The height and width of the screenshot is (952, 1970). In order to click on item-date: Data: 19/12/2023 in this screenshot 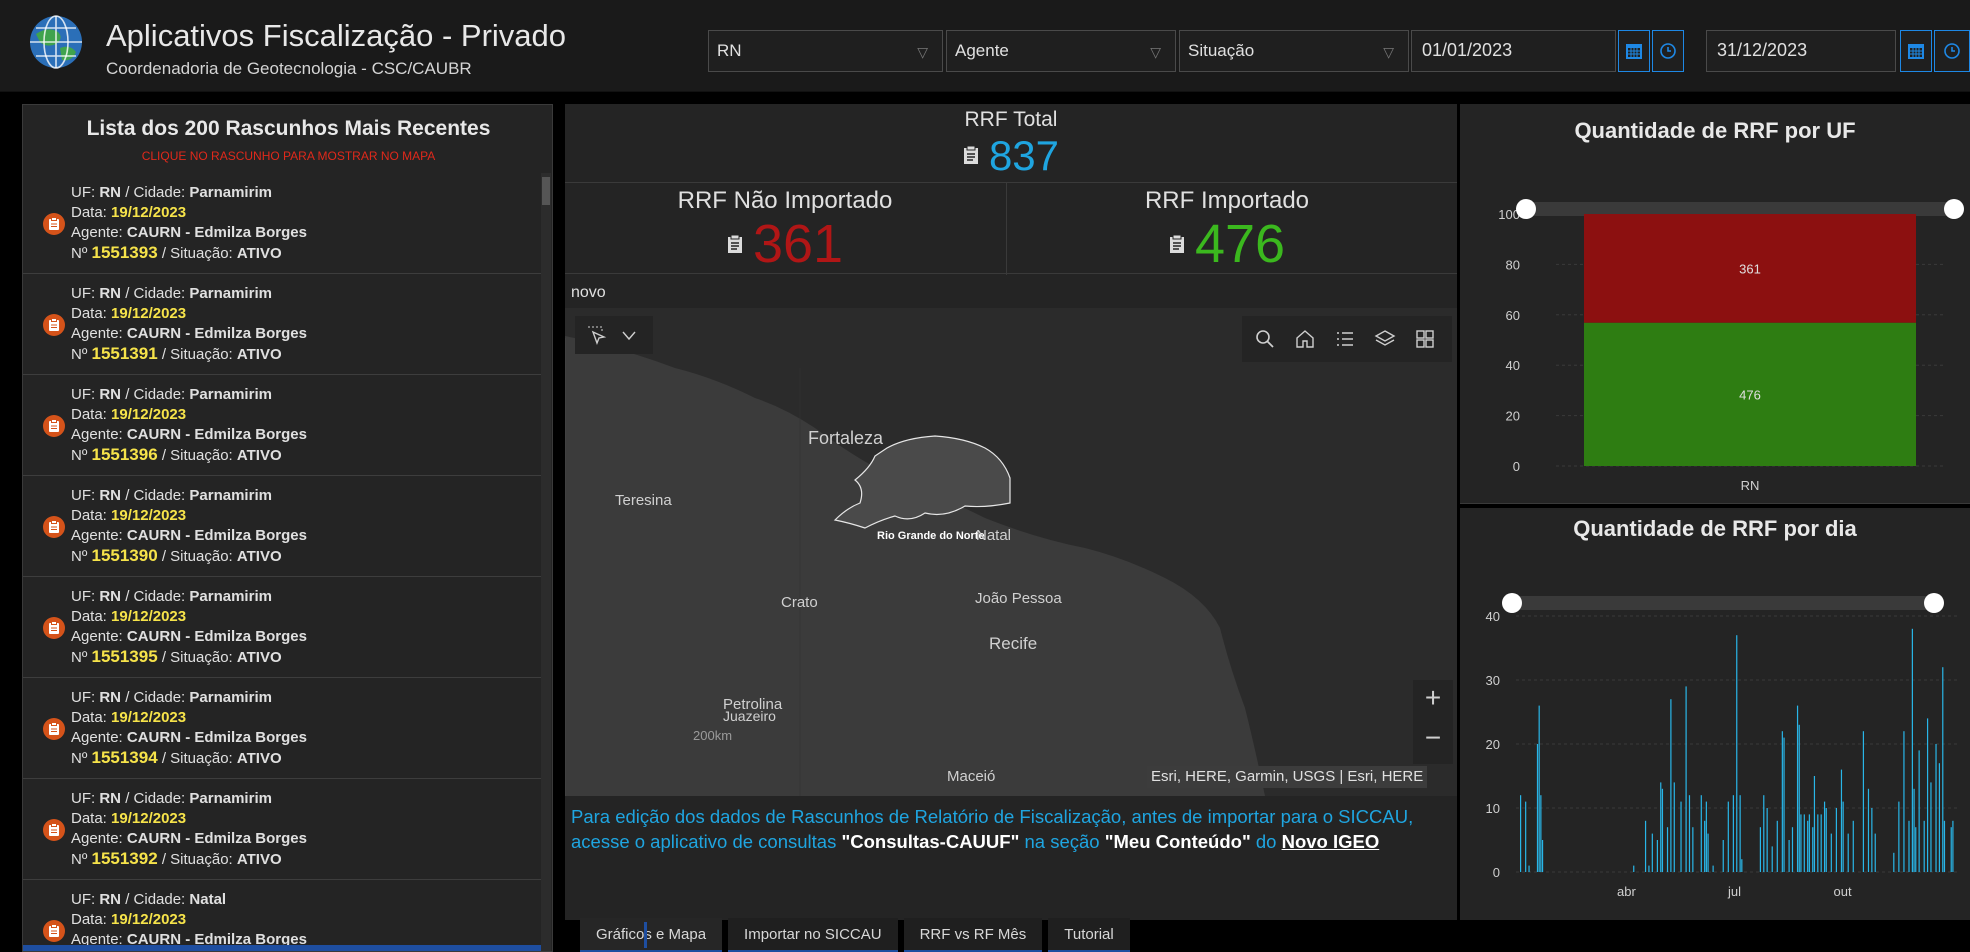, I will do `click(306, 718)`.